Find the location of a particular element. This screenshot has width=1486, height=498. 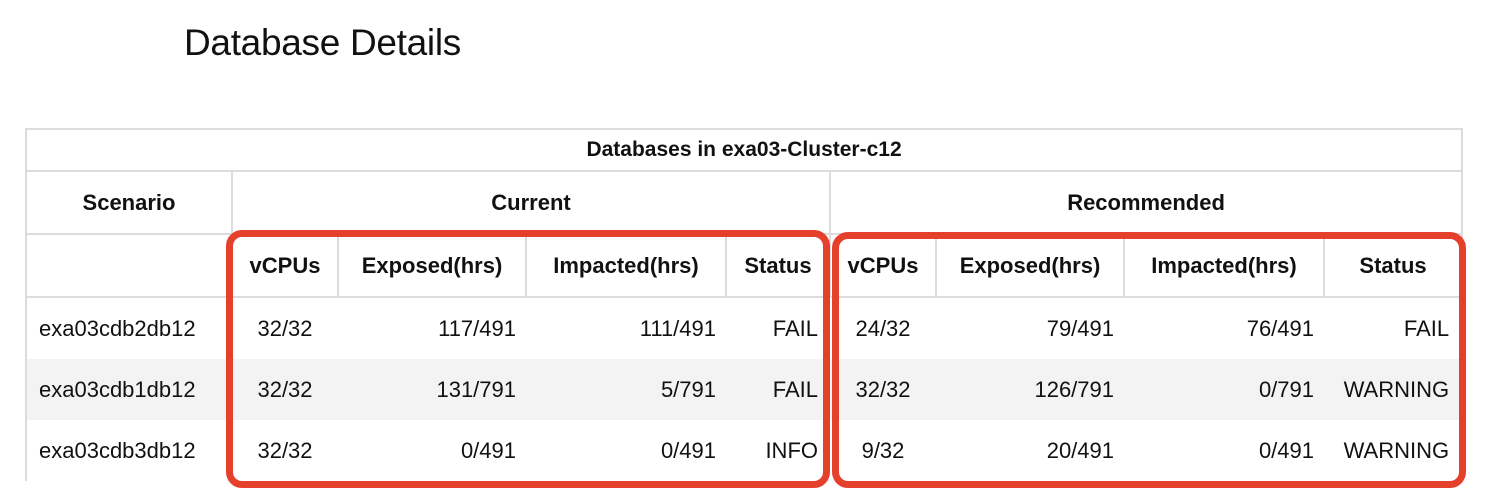

column-header-recommended-impacted: Impacted(hrs) is located at coordinates (1224, 265).